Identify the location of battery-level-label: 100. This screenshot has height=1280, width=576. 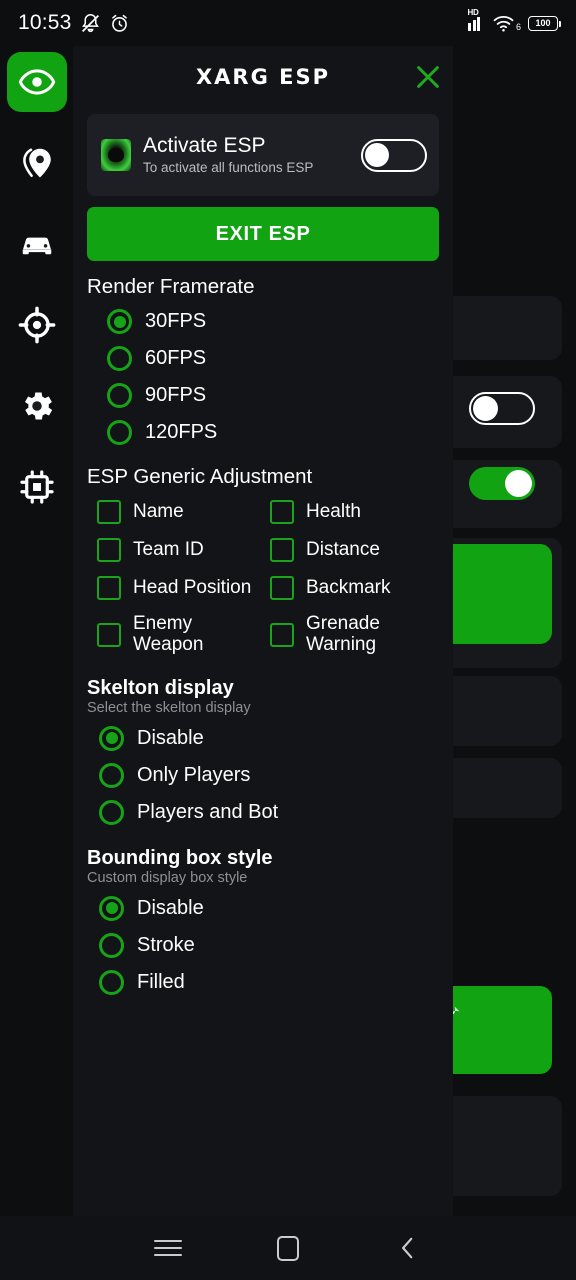
(543, 22).